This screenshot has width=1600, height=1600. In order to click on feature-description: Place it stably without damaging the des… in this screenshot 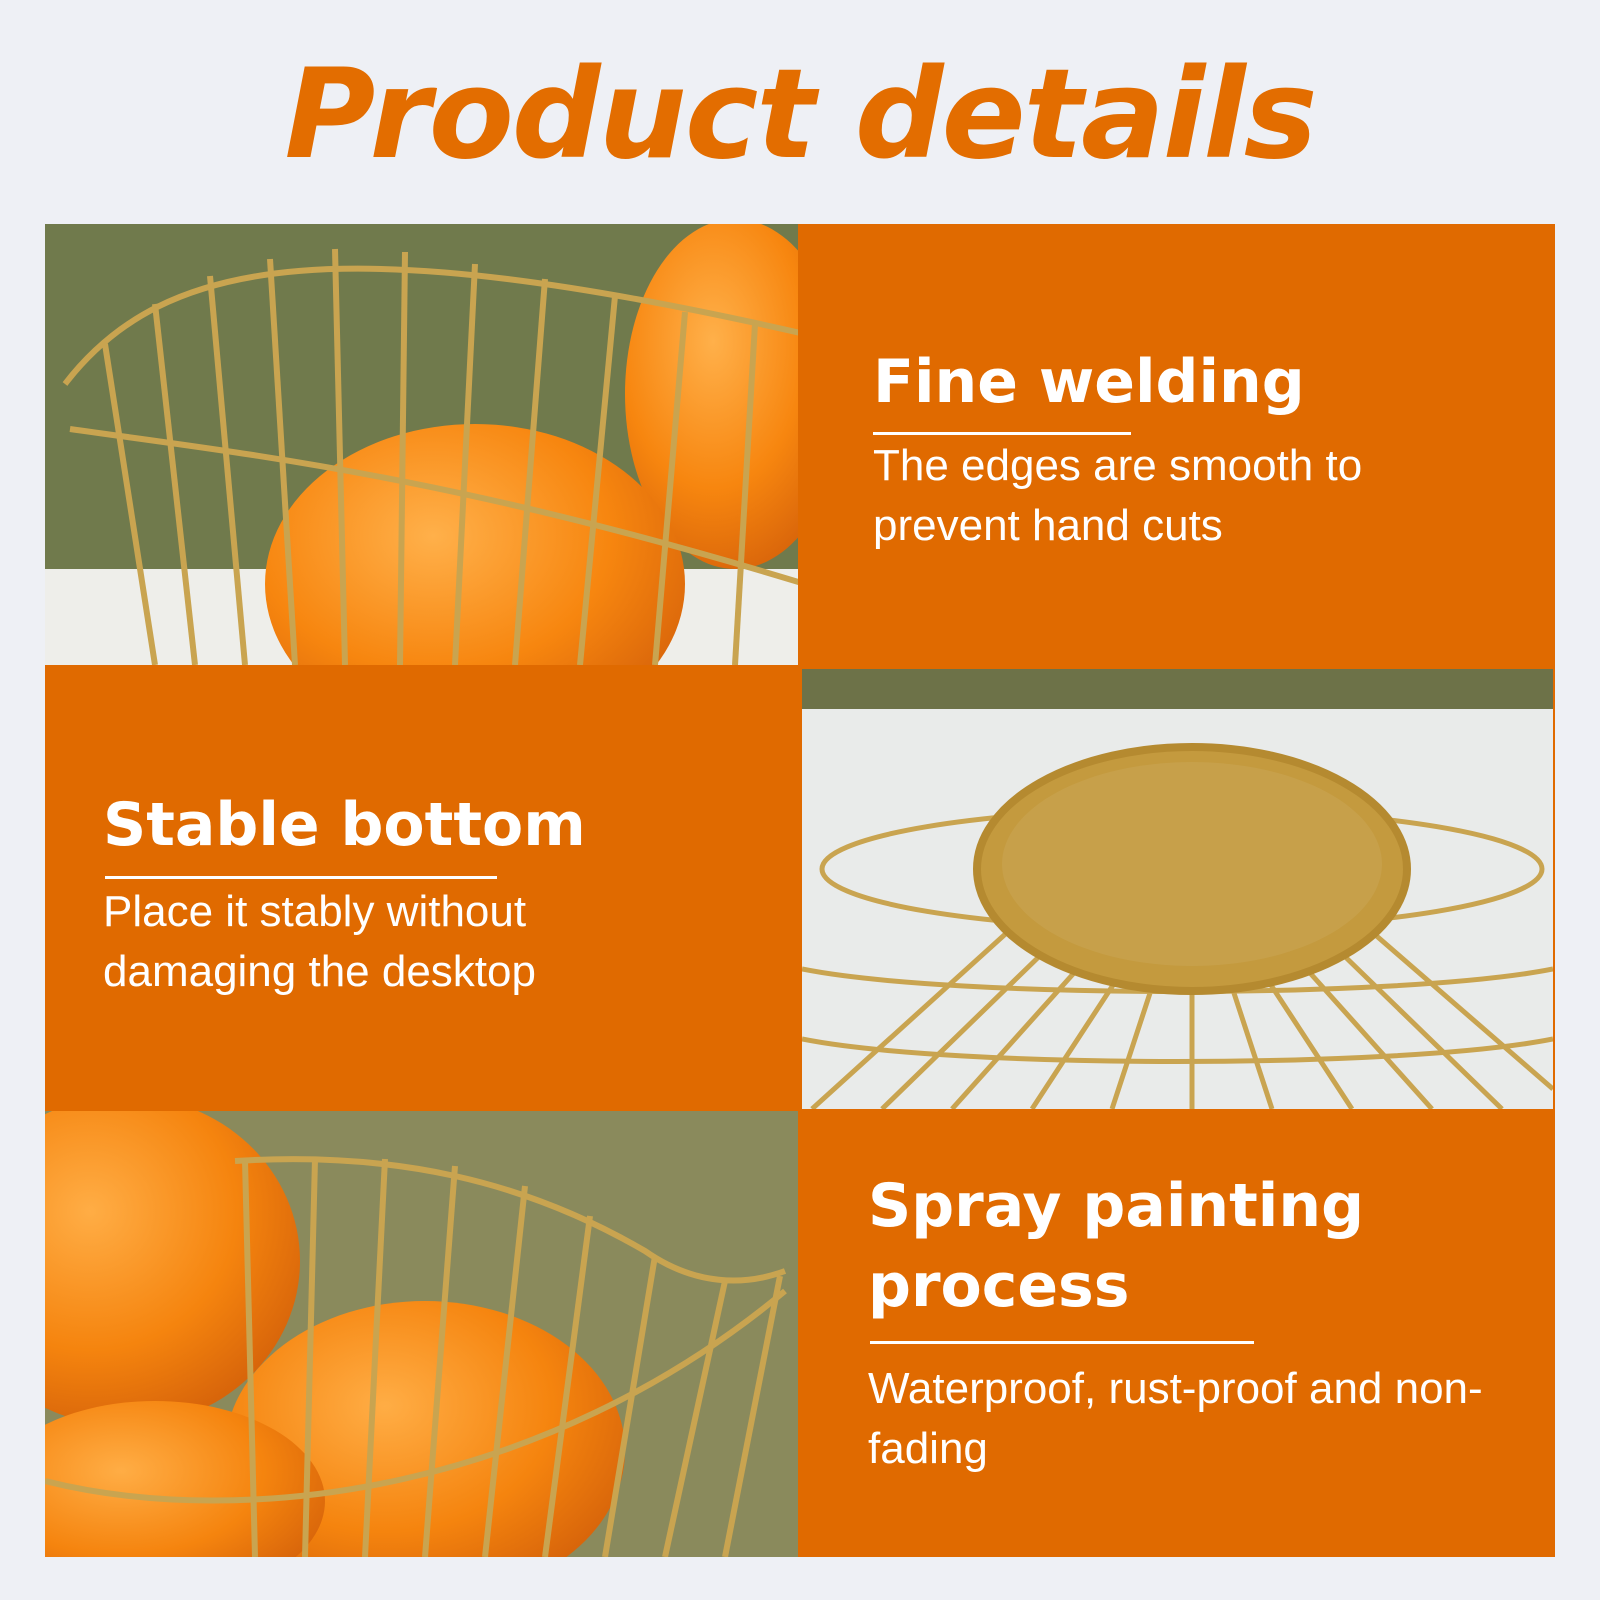, I will do `click(319, 941)`.